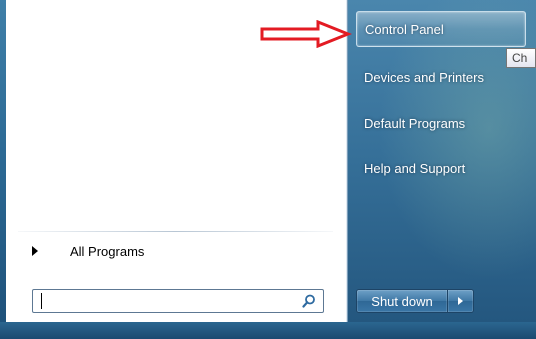 This screenshot has height=339, width=536. What do you see at coordinates (168, 251) in the screenshot?
I see `all-programs-button: All Programs` at bounding box center [168, 251].